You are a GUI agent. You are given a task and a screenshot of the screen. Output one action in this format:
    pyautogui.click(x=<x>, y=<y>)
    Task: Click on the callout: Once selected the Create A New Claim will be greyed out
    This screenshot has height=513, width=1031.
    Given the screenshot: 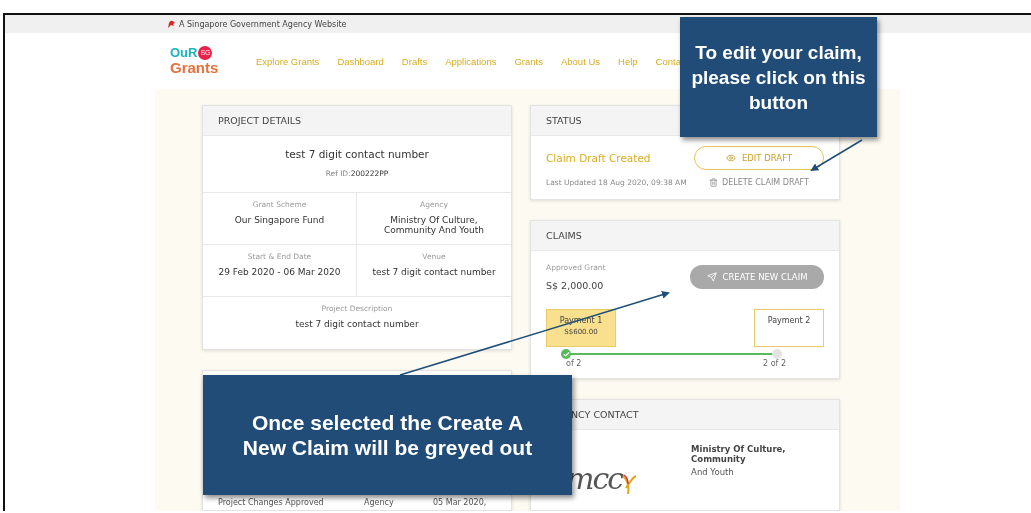 What is the action you would take?
    pyautogui.click(x=387, y=435)
    